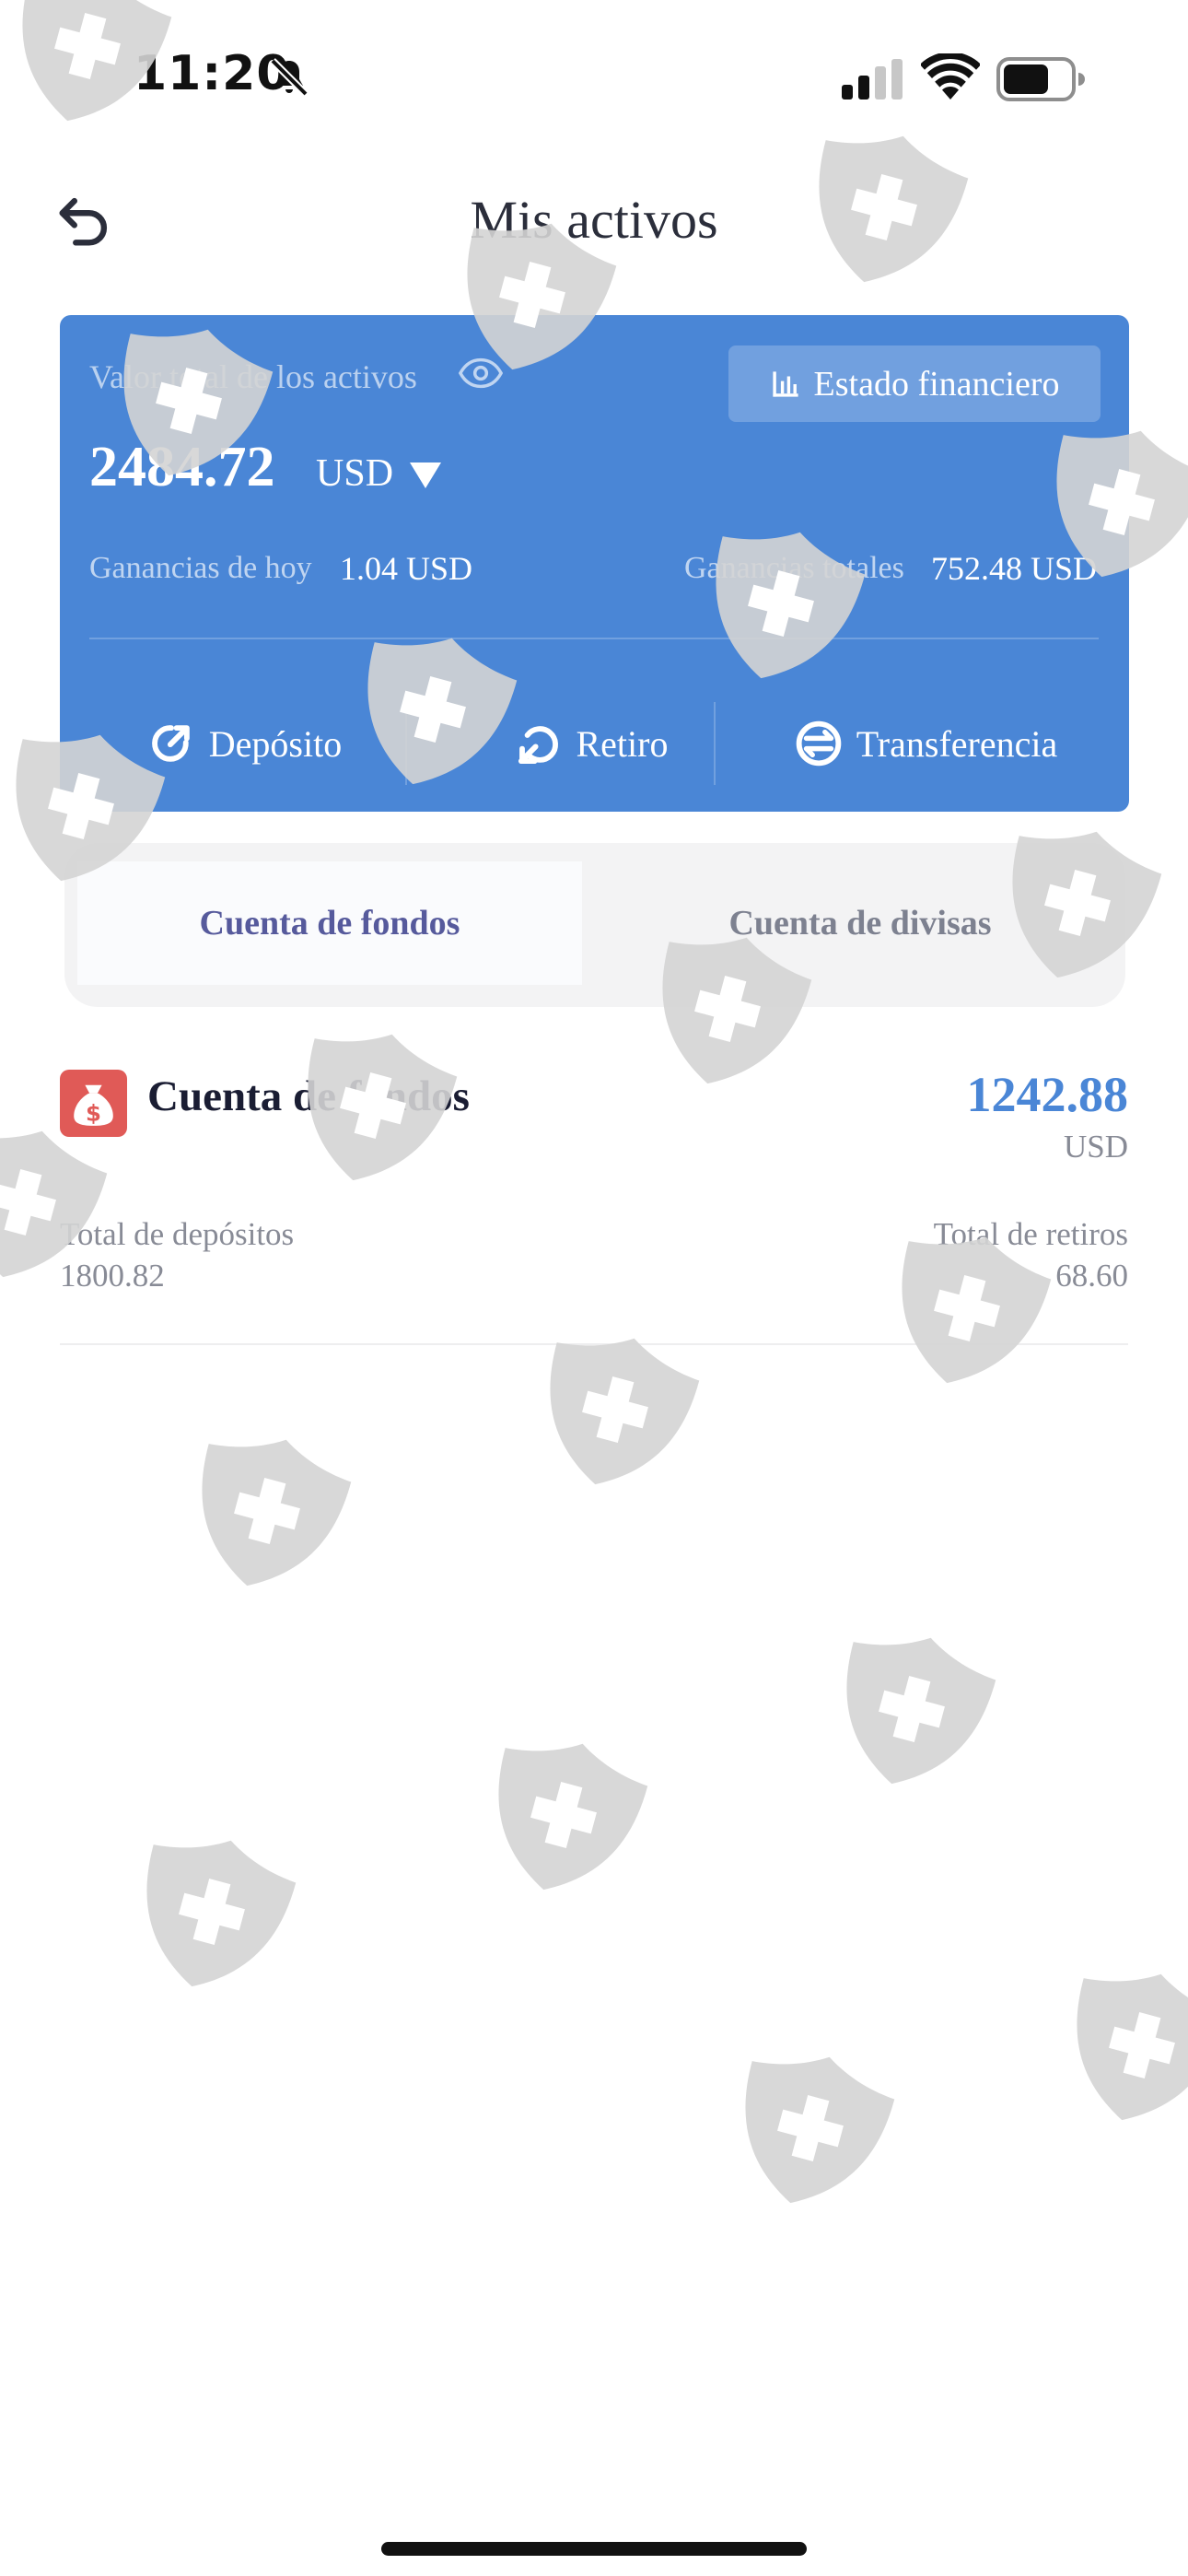  What do you see at coordinates (177, 1234) in the screenshot?
I see `total-deposits-label: Total de depósitos` at bounding box center [177, 1234].